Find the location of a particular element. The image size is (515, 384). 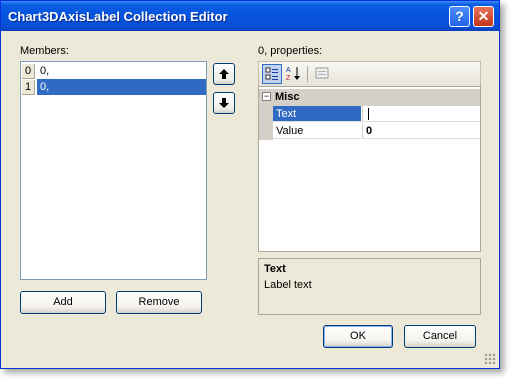

description-text: Label text is located at coordinates (288, 285).